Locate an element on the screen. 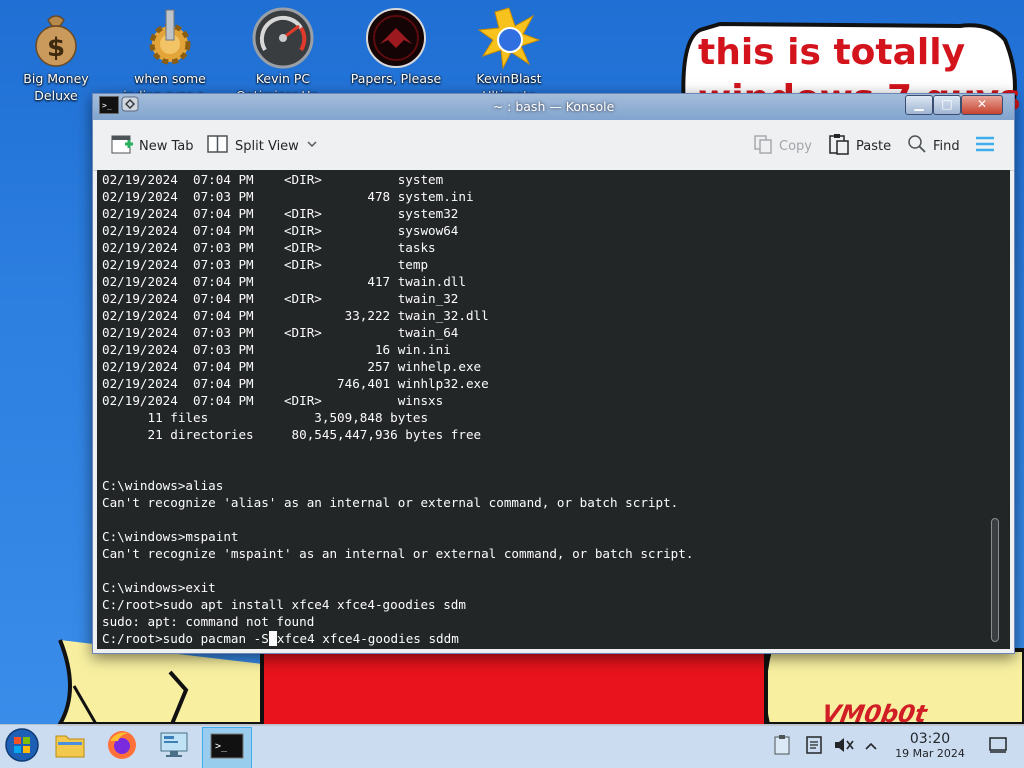 This screenshot has height=768, width=1024. taskbar-file-manager is located at coordinates (70, 747).